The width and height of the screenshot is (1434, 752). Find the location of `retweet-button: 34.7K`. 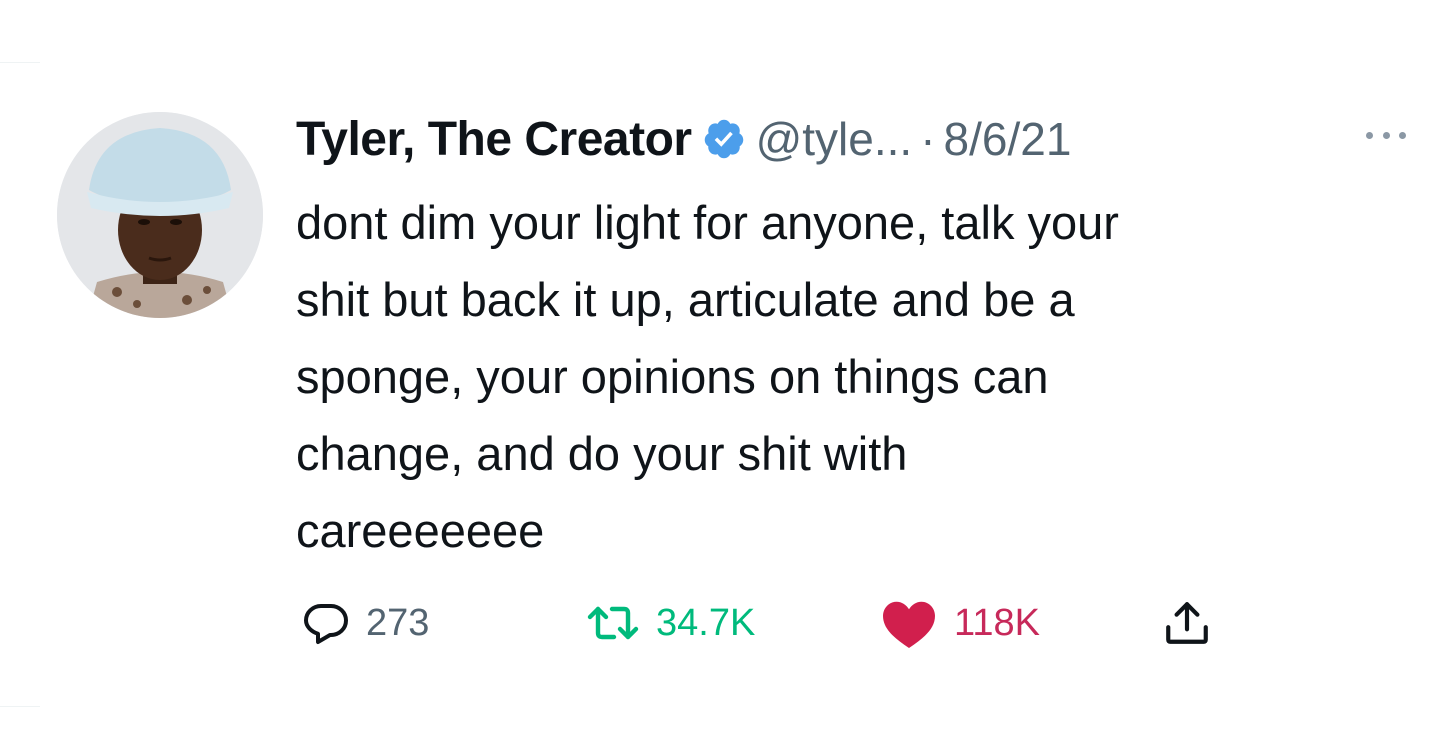

retweet-button: 34.7K is located at coordinates (670, 623).